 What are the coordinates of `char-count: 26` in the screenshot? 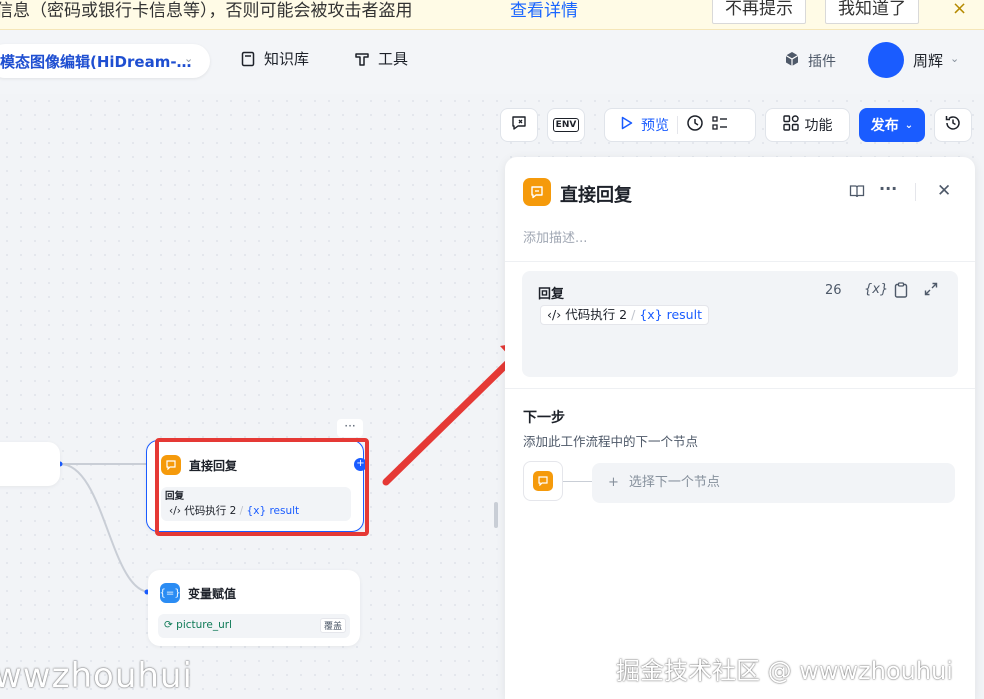 It's located at (833, 290).